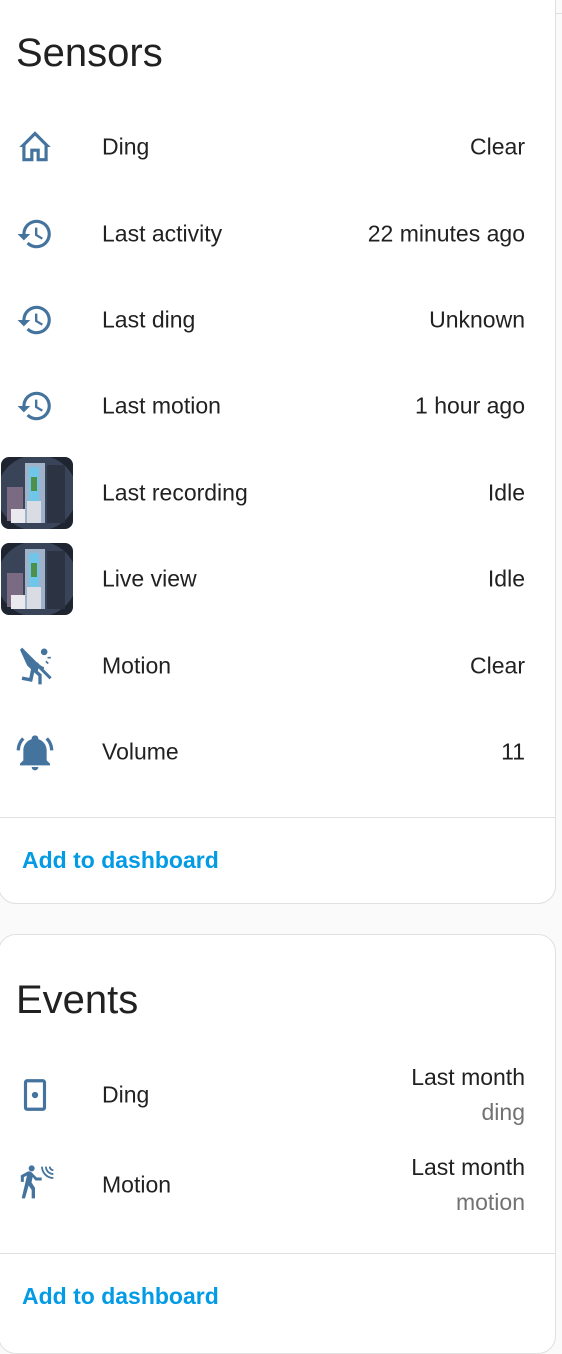 The width and height of the screenshot is (562, 1354). Describe the element at coordinates (277, 234) in the screenshot. I see `sensor-row-last-activity: Last activity 22 minutes ago` at that location.